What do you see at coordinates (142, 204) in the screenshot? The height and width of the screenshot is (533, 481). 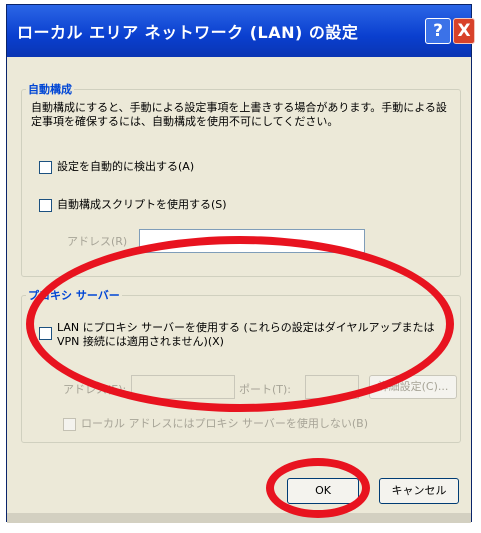 I see `auto-script-label: 自動構成スクリプトを使用する(S)` at bounding box center [142, 204].